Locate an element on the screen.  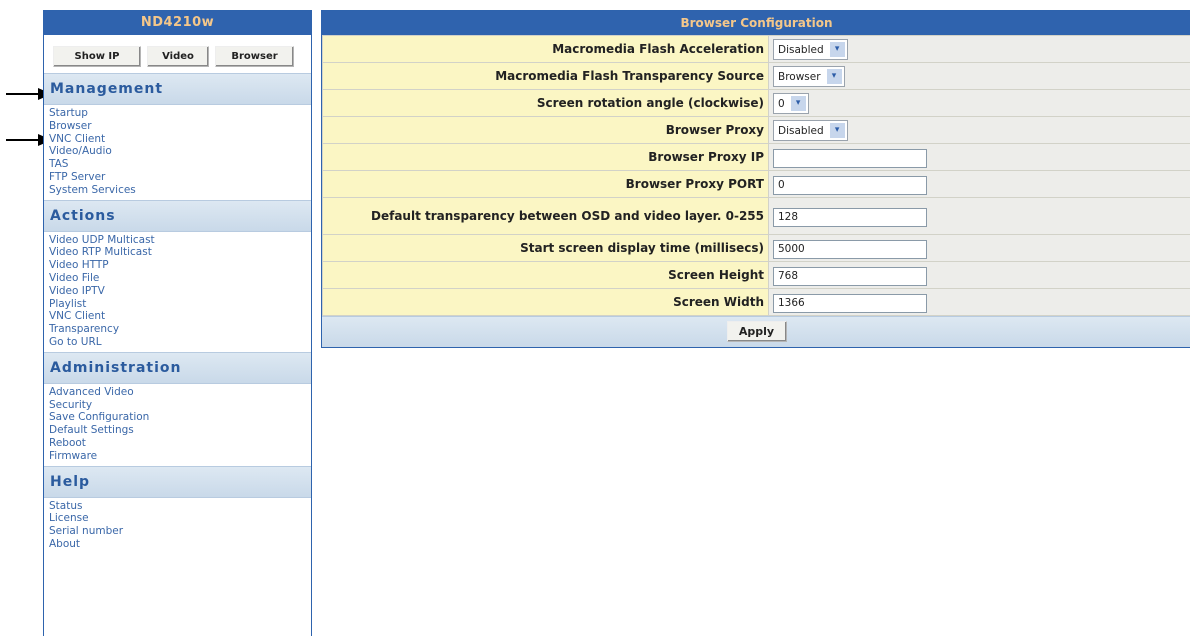
sidebar-link-video-file: Video File is located at coordinates (180, 278).